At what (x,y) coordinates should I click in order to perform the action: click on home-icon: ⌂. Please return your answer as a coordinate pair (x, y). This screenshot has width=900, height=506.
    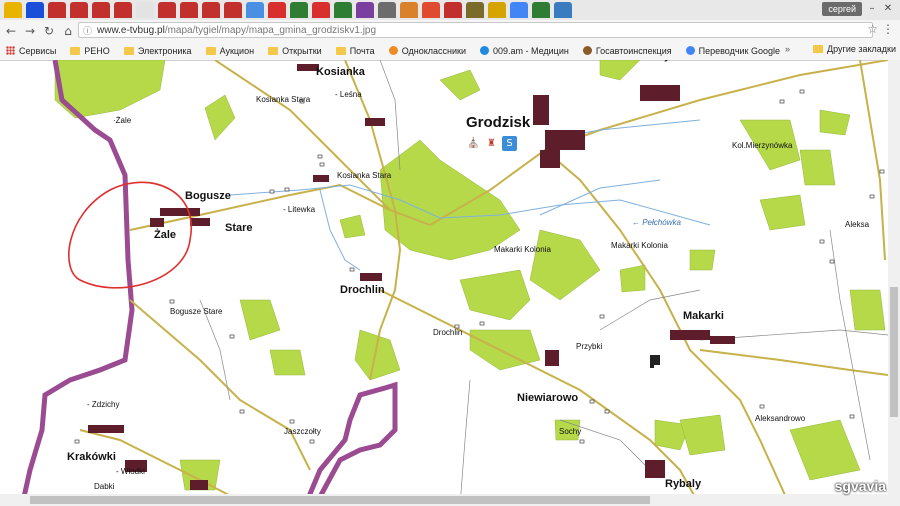
    Looking at the image, I should click on (68, 31).